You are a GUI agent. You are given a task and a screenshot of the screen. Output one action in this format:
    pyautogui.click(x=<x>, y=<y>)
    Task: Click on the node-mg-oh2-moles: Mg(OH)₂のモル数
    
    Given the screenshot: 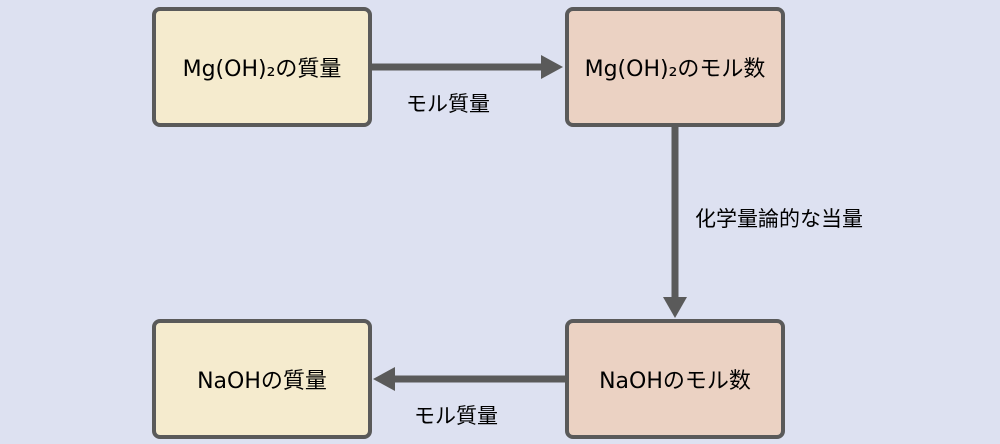 What is the action you would take?
    pyautogui.click(x=675, y=67)
    